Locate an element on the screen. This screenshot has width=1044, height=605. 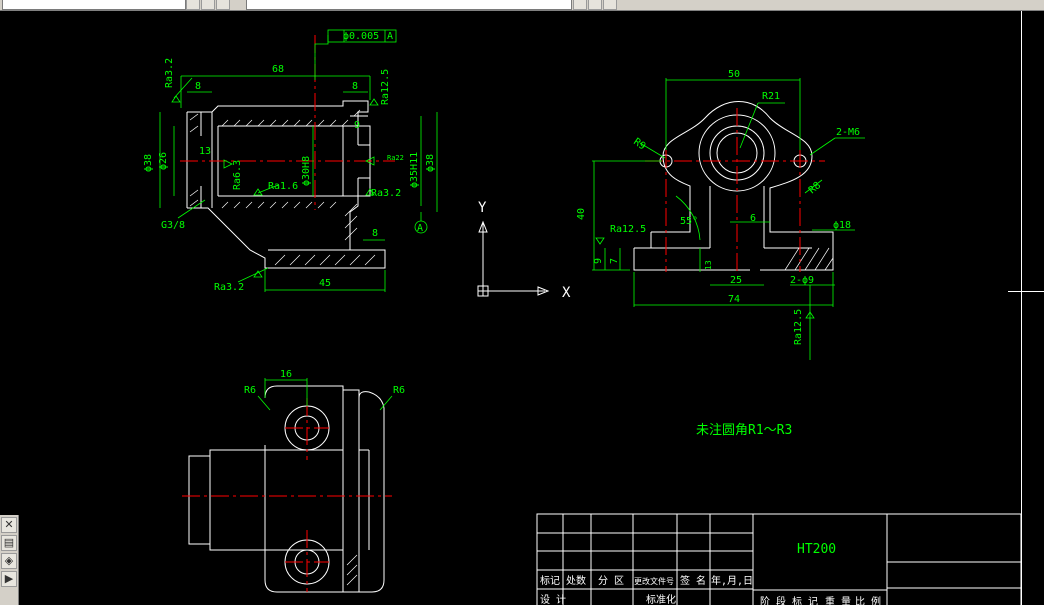
dim-45: 45 is located at coordinates (325, 283).